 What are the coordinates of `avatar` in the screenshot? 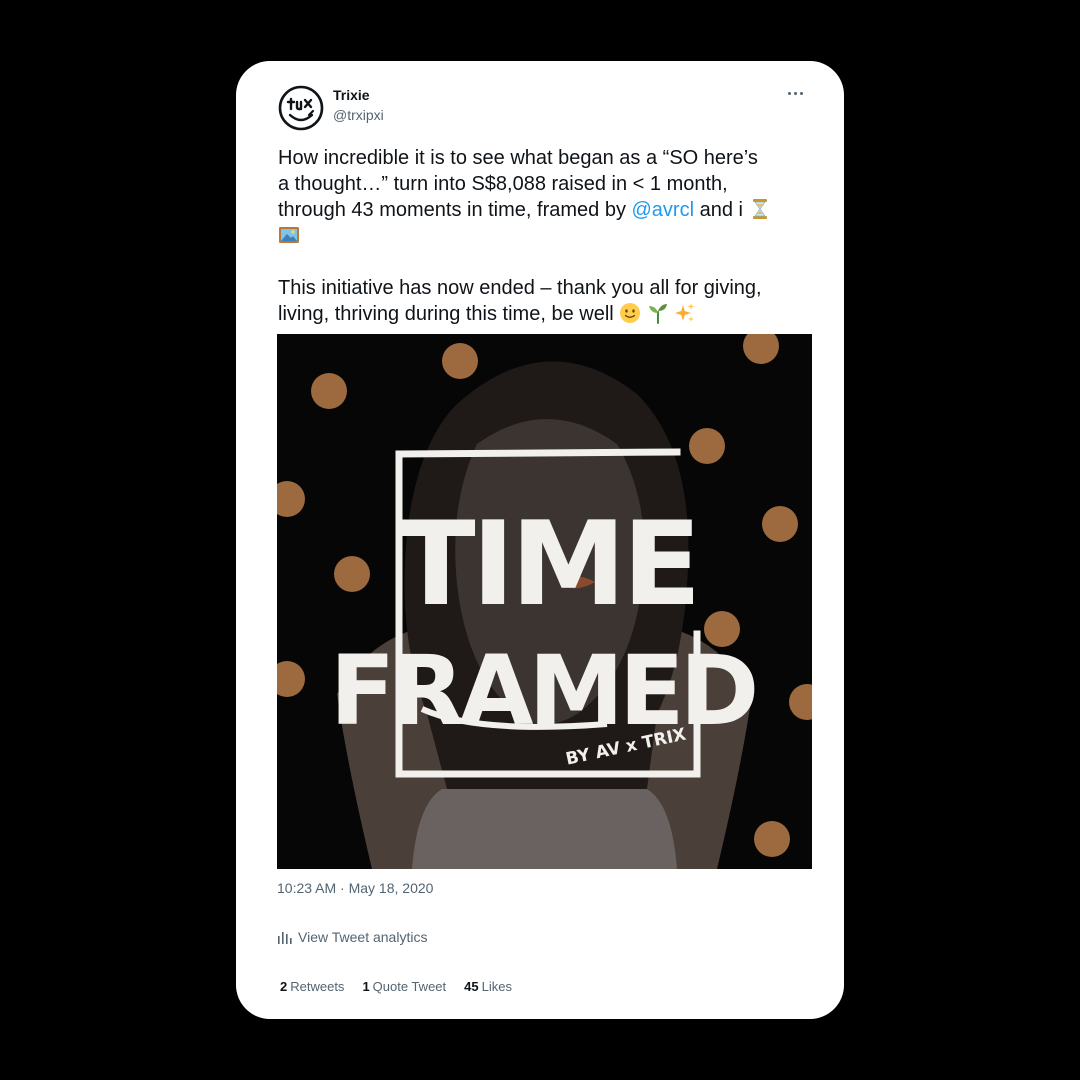 It's located at (301, 108).